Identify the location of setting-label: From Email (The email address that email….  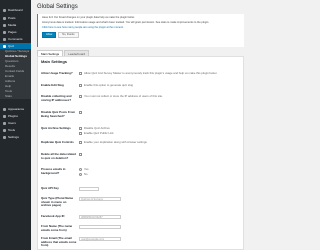
(59, 241).